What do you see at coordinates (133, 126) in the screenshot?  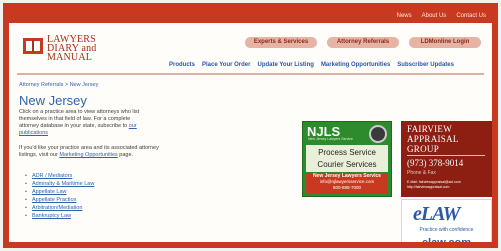 I see `our-link: our` at bounding box center [133, 126].